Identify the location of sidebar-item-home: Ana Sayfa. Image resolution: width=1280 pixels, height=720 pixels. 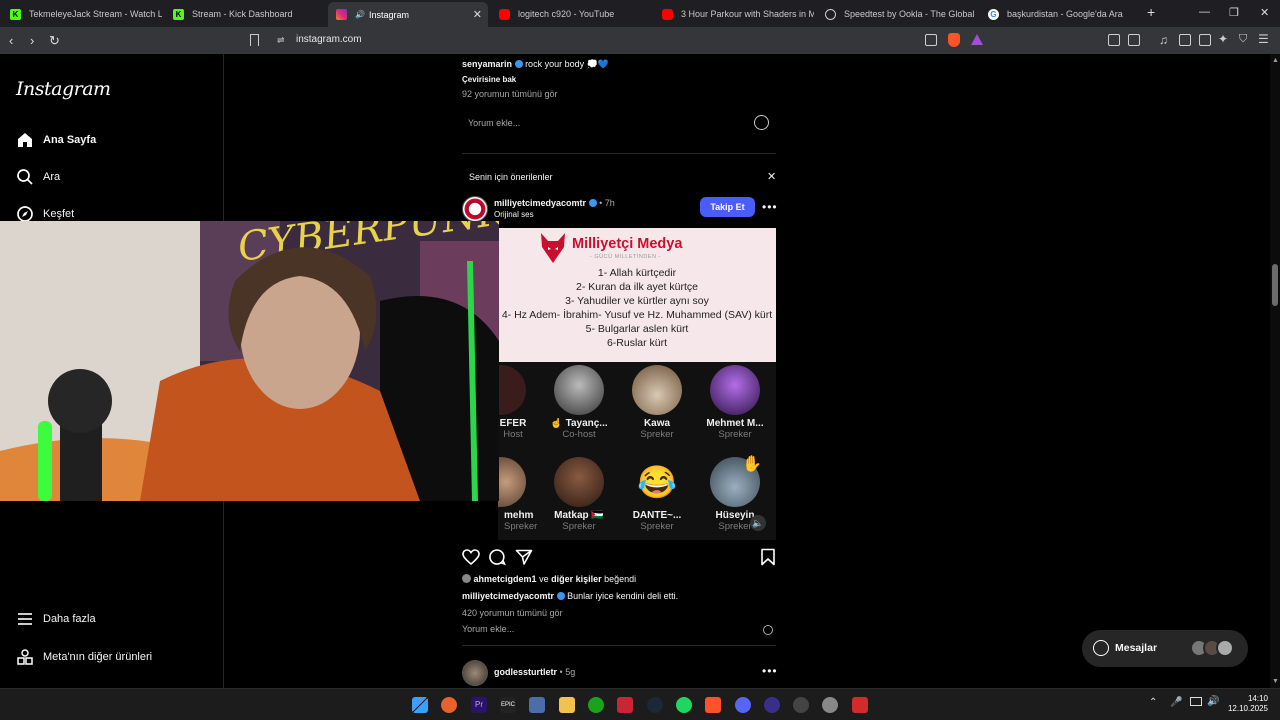
(56, 140).